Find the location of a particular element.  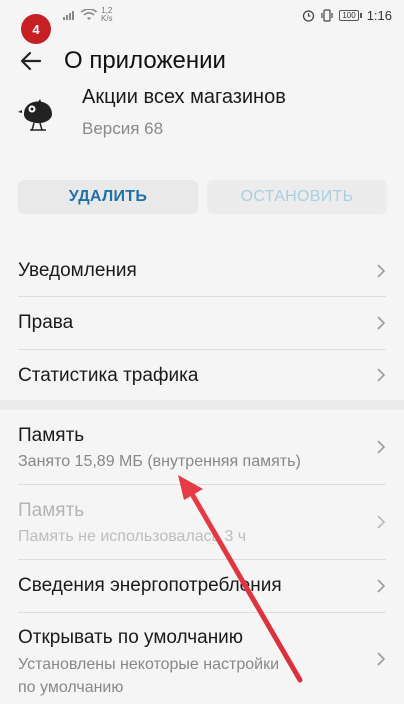

back-arrow-icon is located at coordinates (31, 61).